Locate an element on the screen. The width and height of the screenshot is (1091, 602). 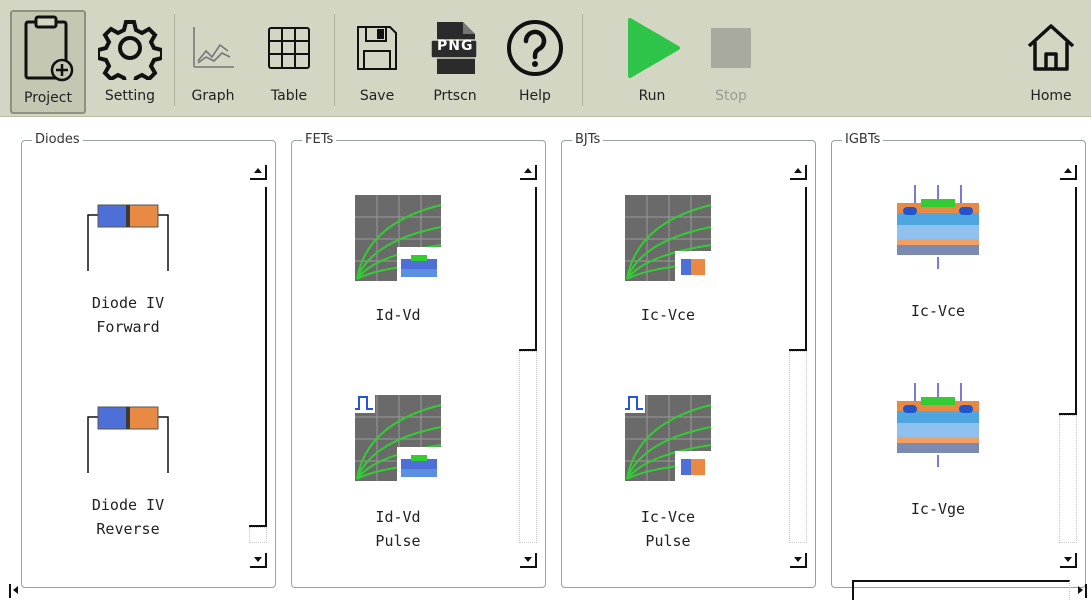
run-button: Run is located at coordinates (652, 62).